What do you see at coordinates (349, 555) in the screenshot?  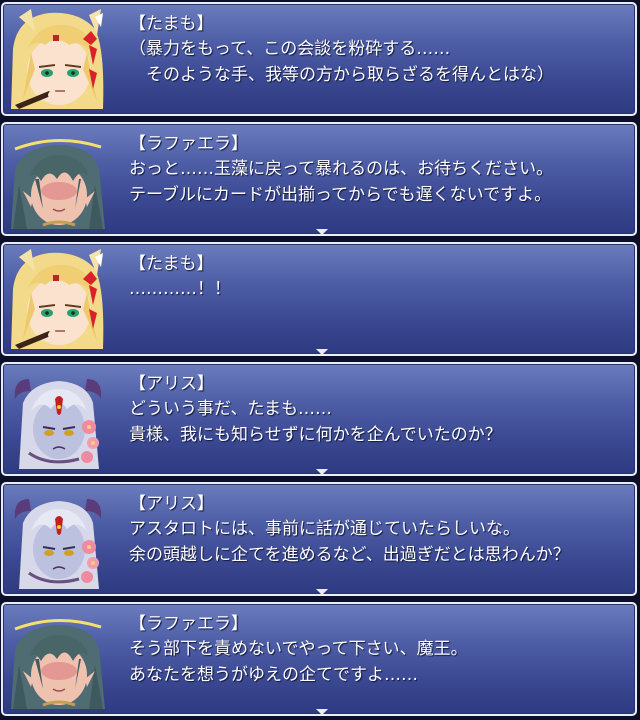 I see `dialogue-line: 余の頭越しに企てを進めるなど、出過ぎだとは思わんか？` at bounding box center [349, 555].